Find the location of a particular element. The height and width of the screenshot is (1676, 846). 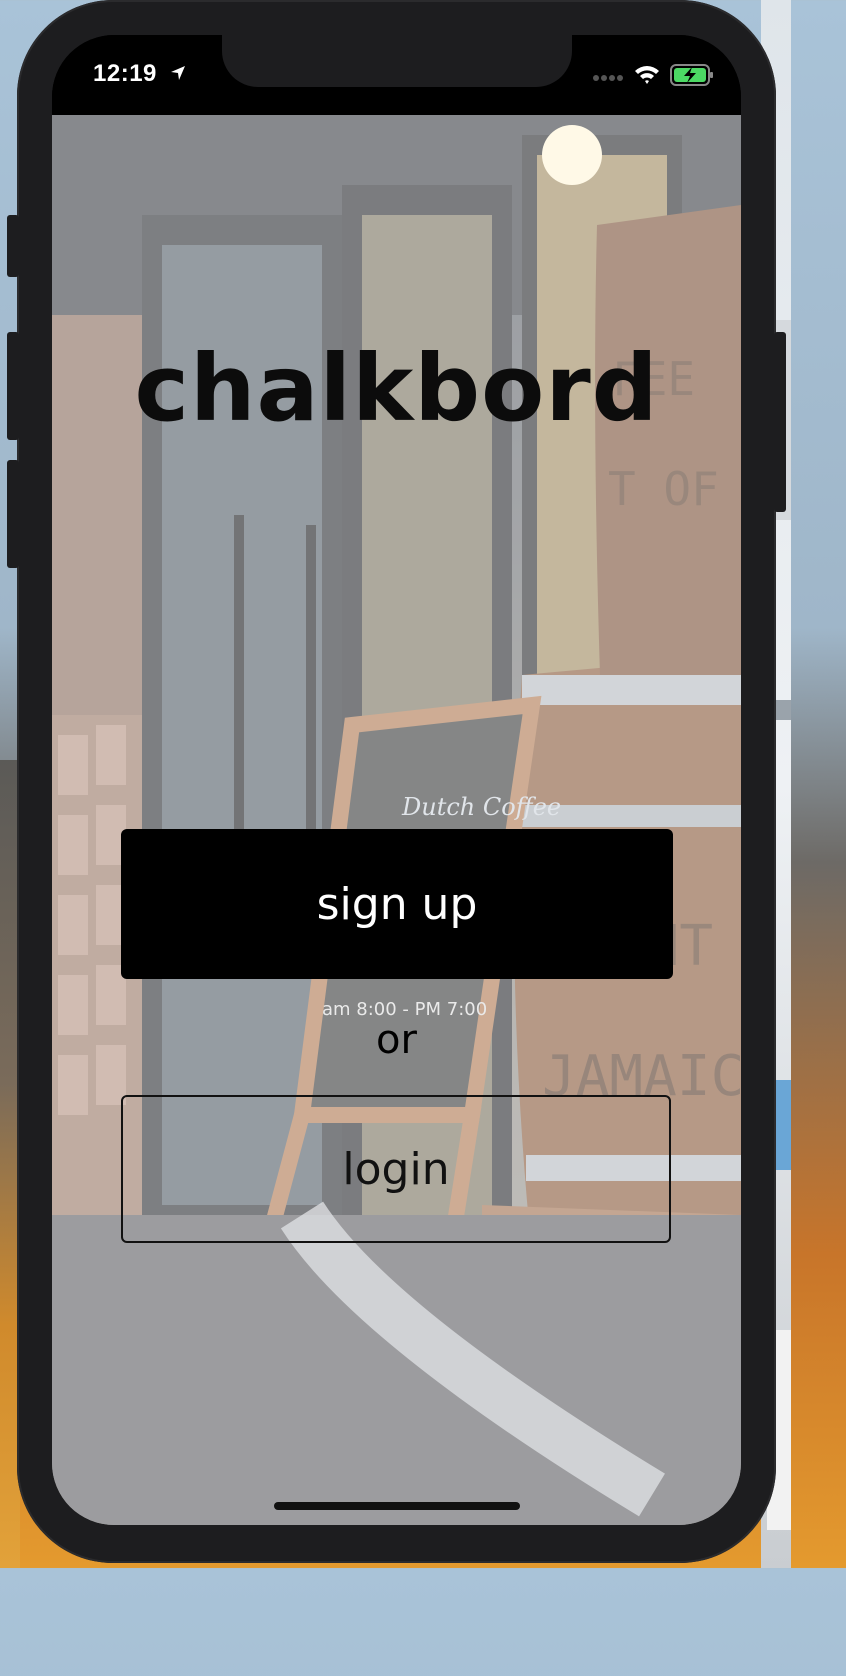

status-bar: 12:19 is located at coordinates (396, 75).